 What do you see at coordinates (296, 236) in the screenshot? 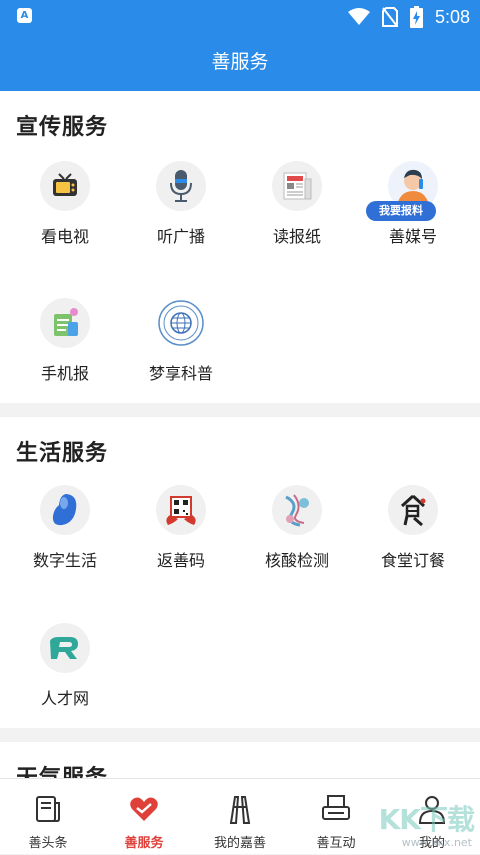
I see `item-label: 读报纸` at bounding box center [296, 236].